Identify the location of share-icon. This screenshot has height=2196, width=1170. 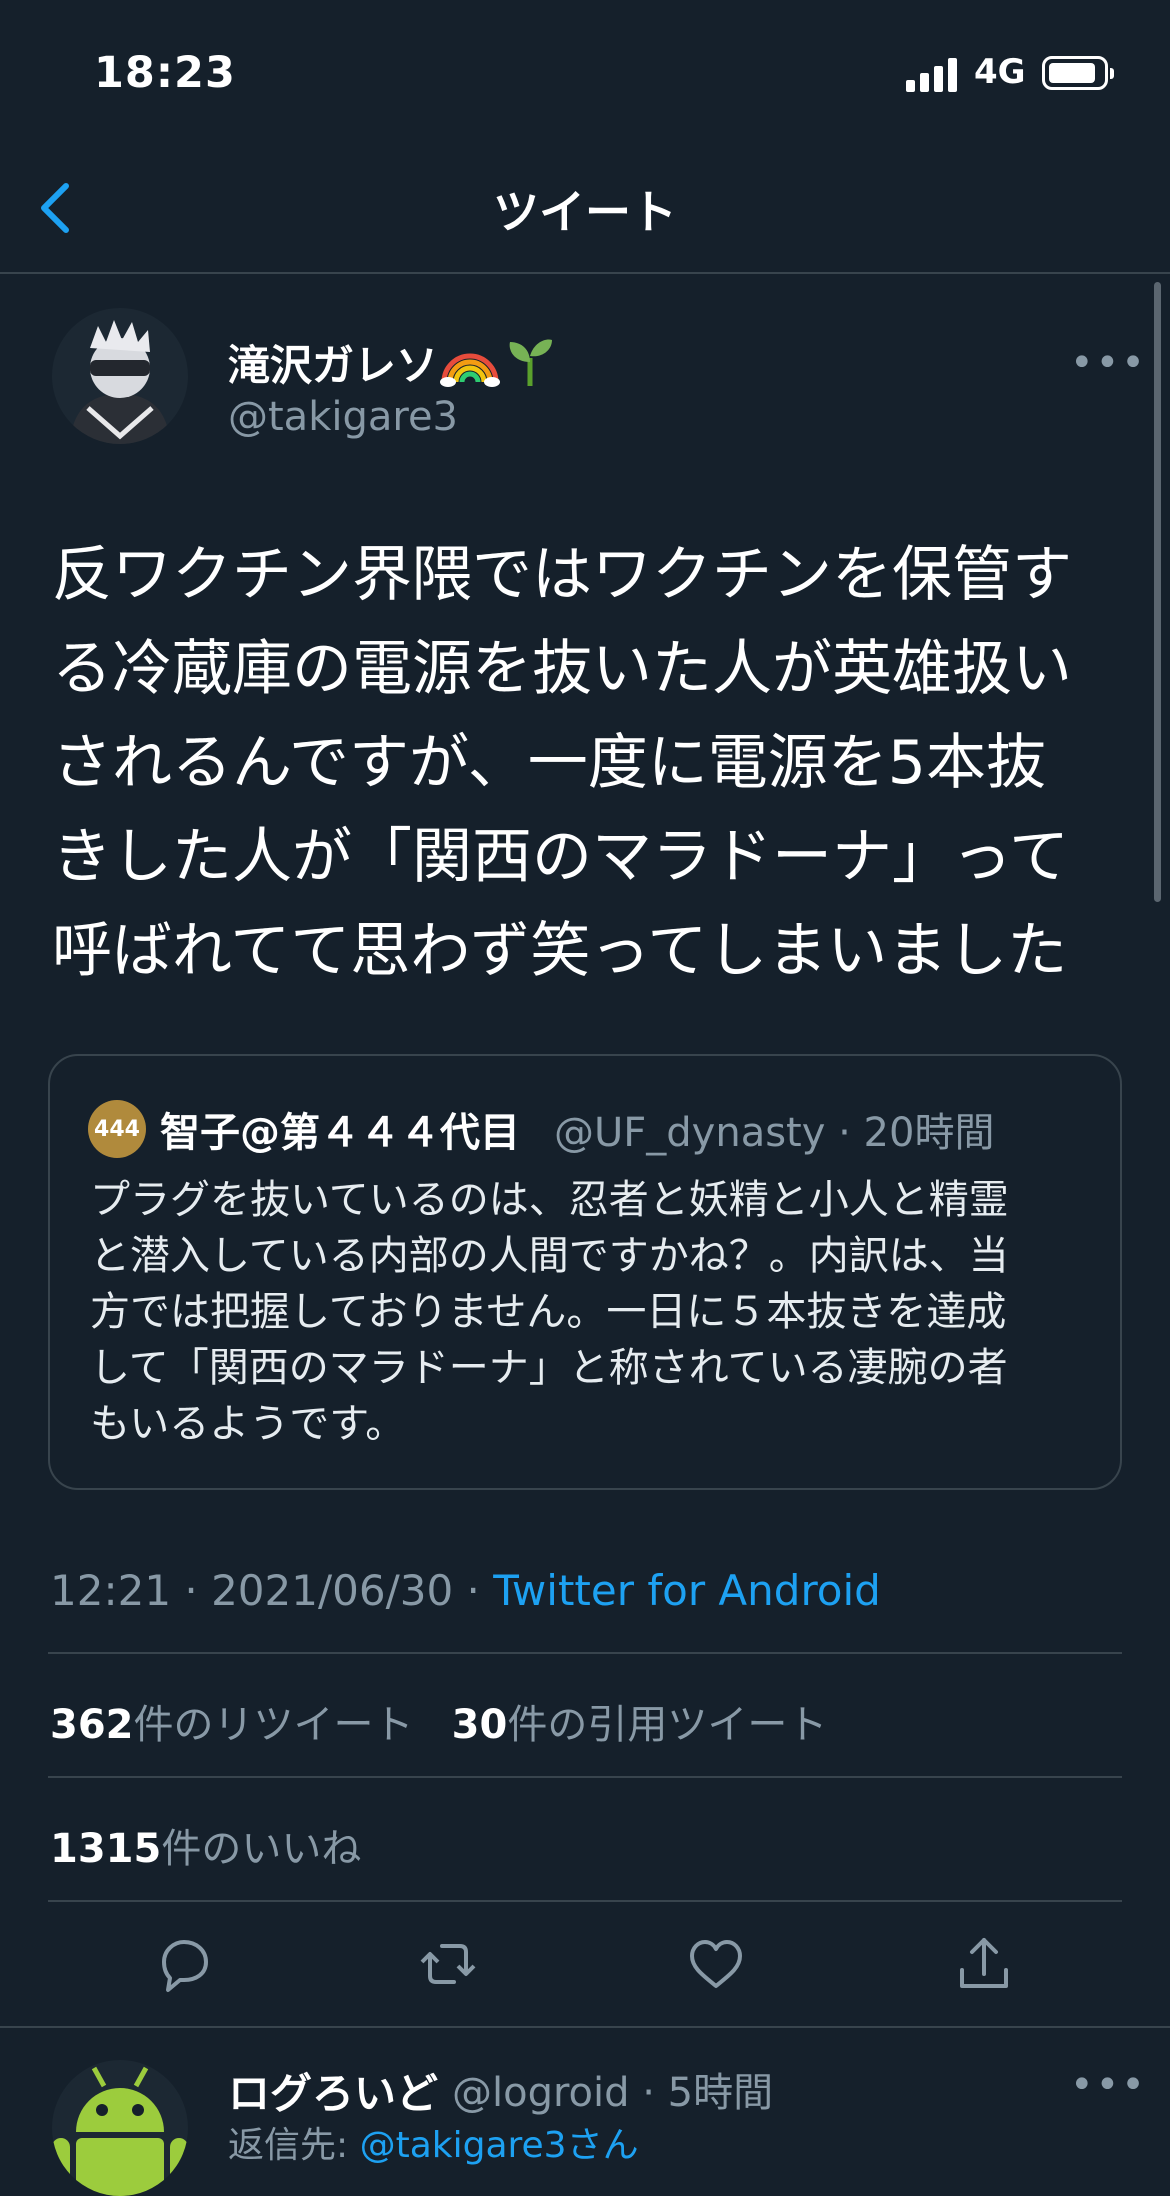
(984, 1964).